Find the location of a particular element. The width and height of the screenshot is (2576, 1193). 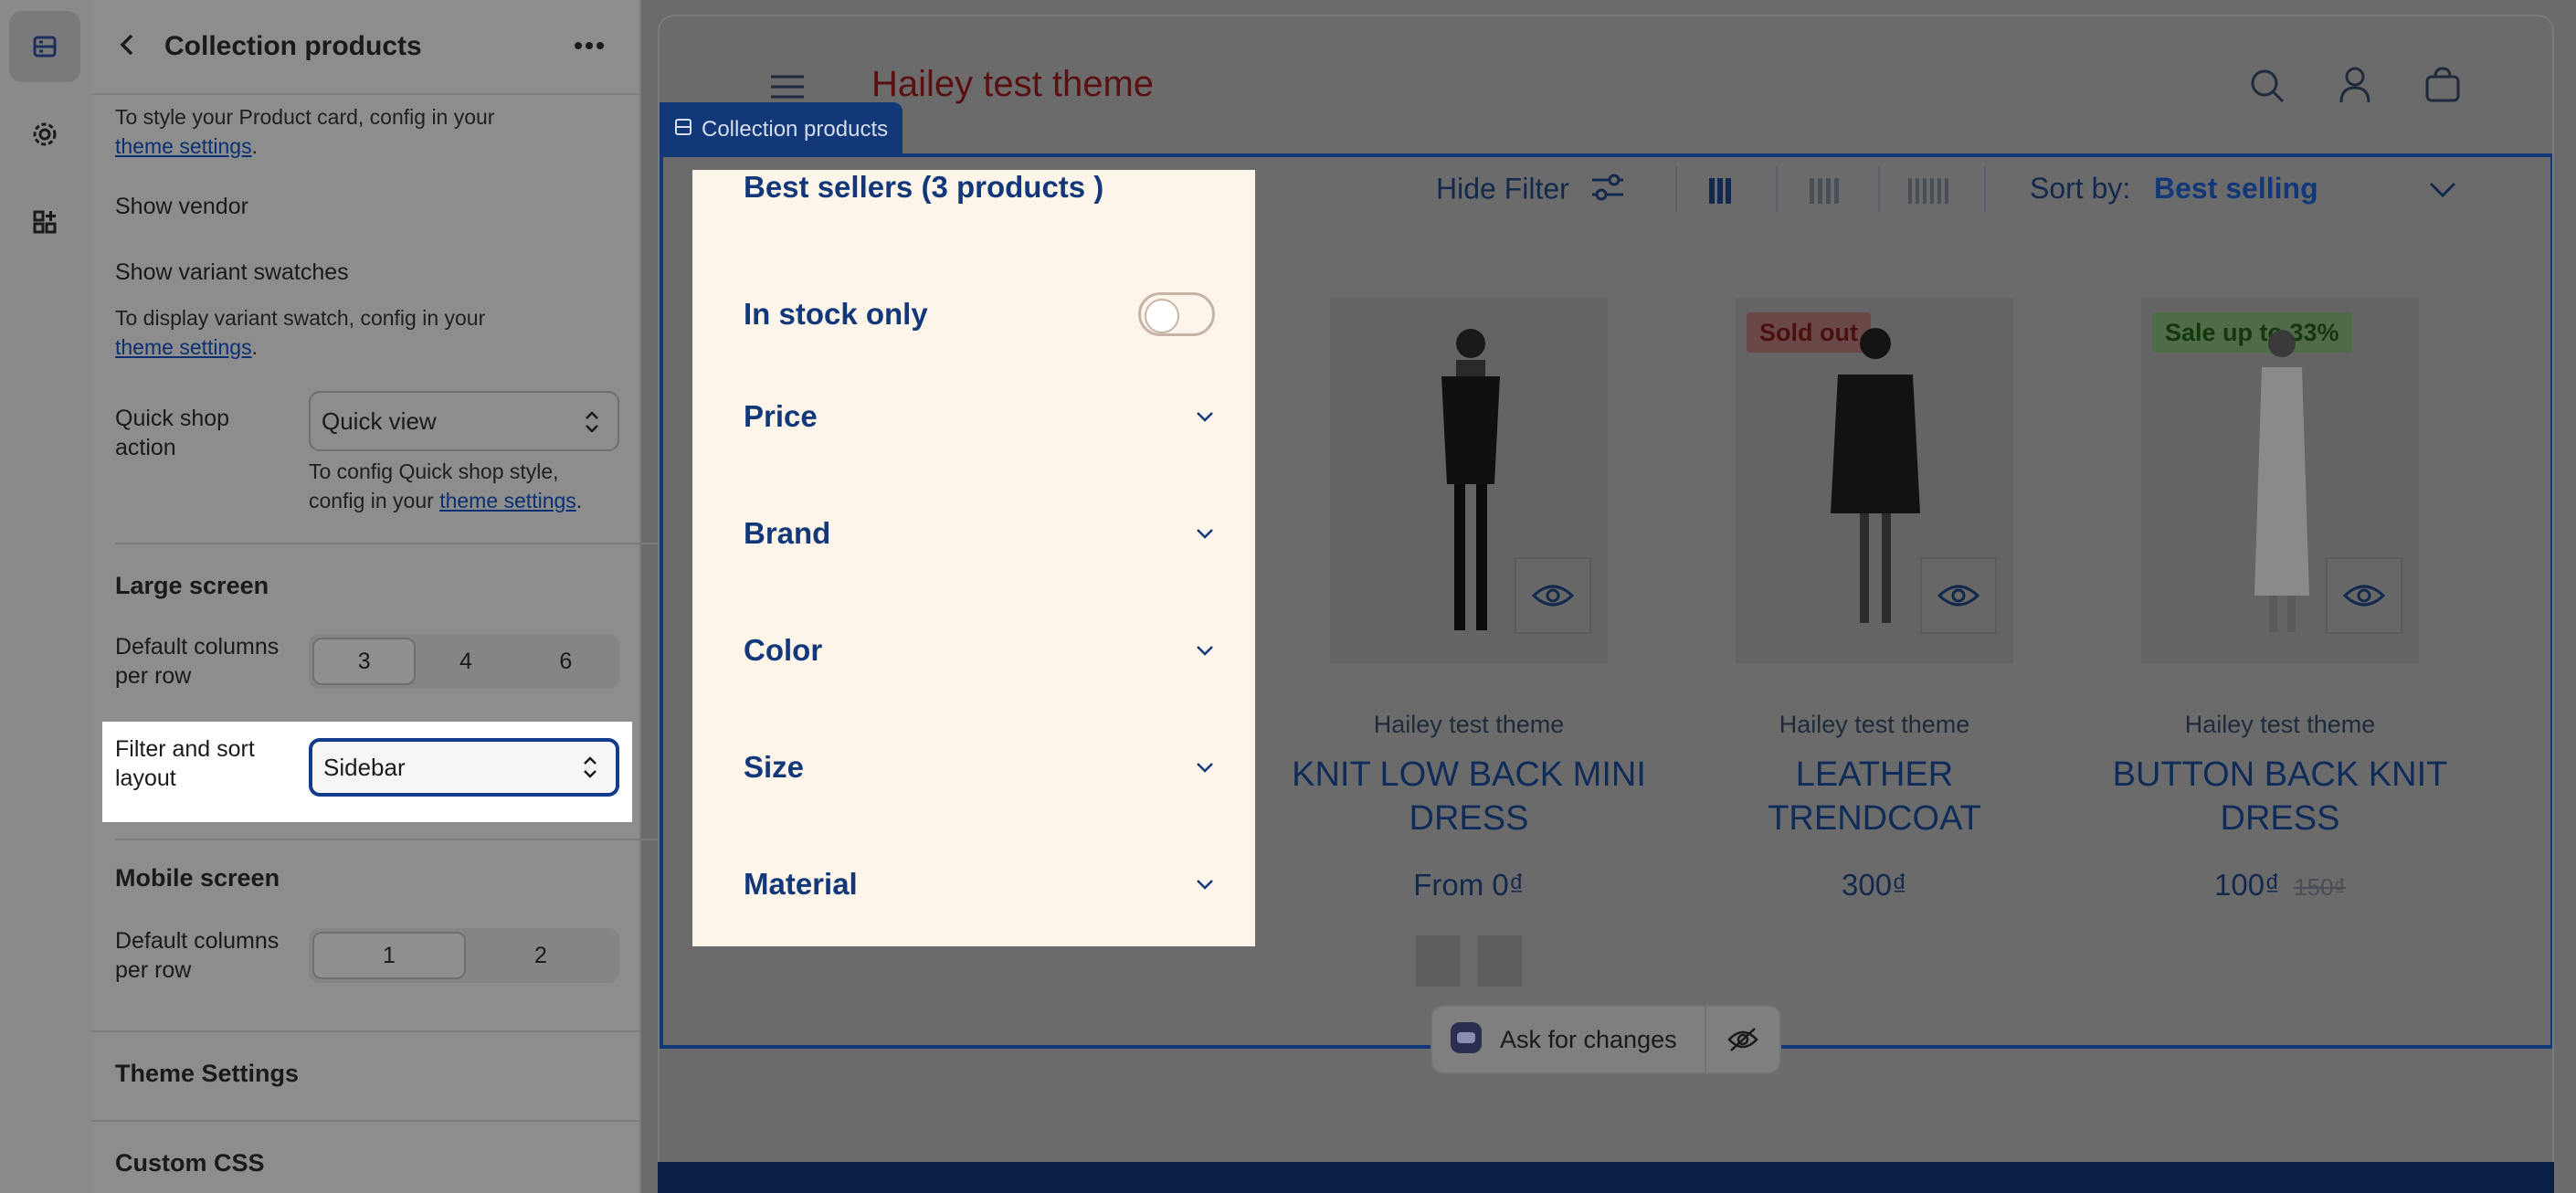

mobile-columns-1: 1 is located at coordinates (389, 955).